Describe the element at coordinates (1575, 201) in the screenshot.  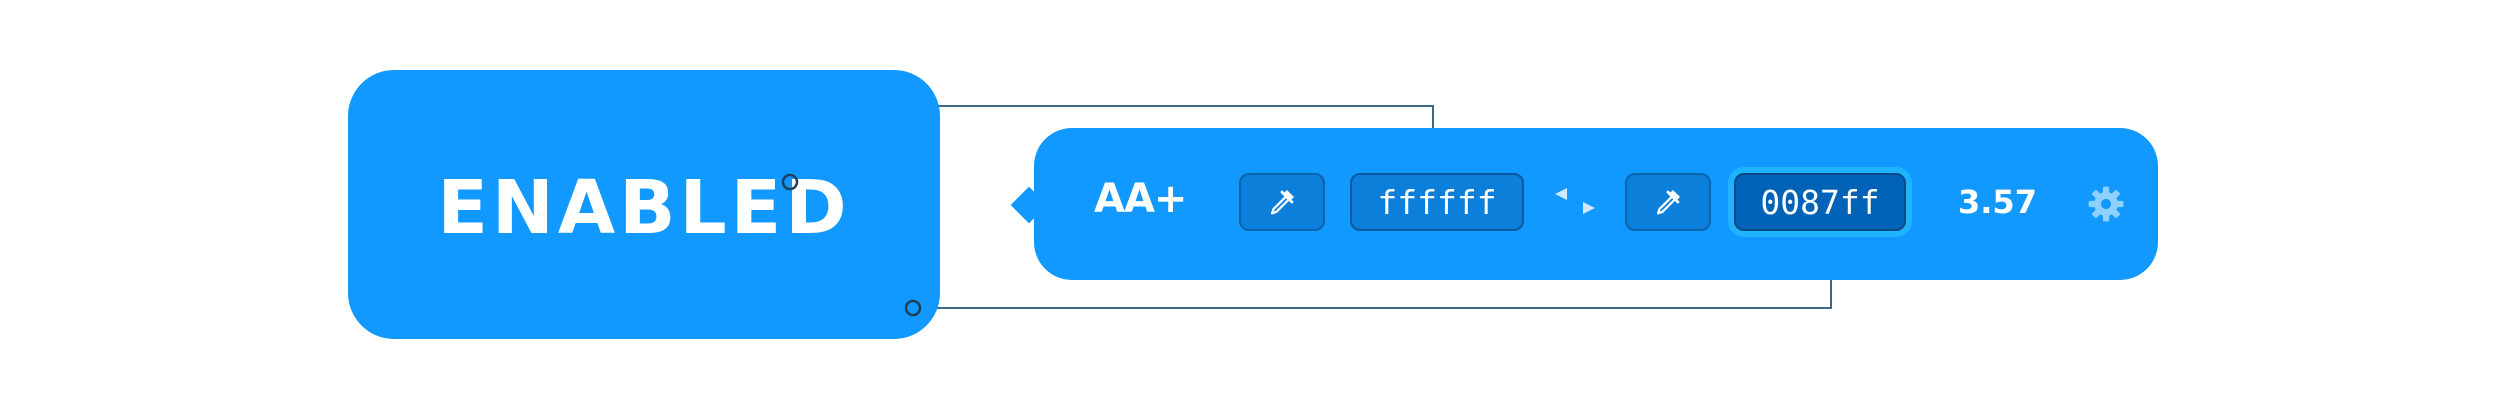
I see `swap-colors-button` at that location.